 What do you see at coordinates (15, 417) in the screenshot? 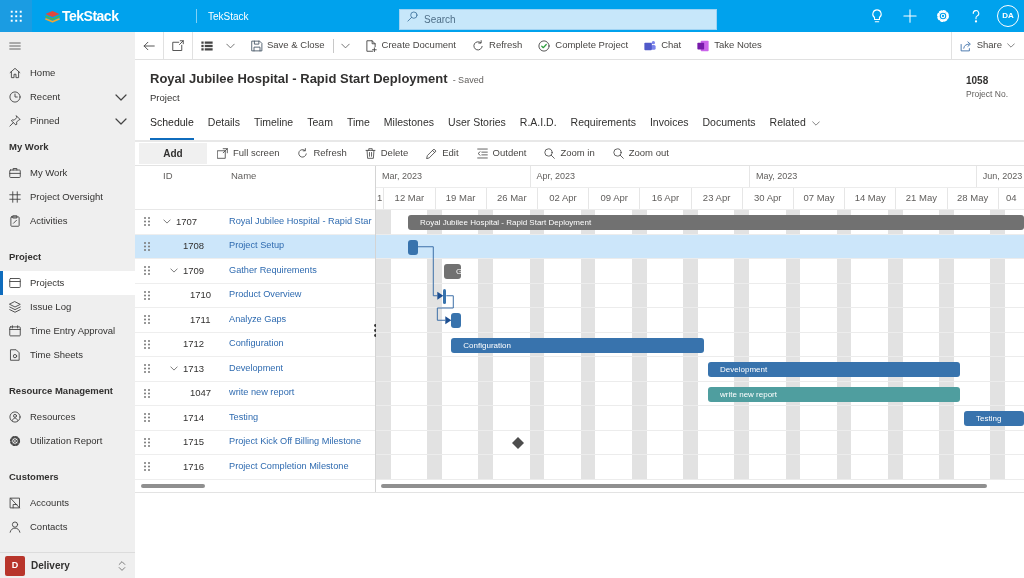
I see `person-circle-icon` at bounding box center [15, 417].